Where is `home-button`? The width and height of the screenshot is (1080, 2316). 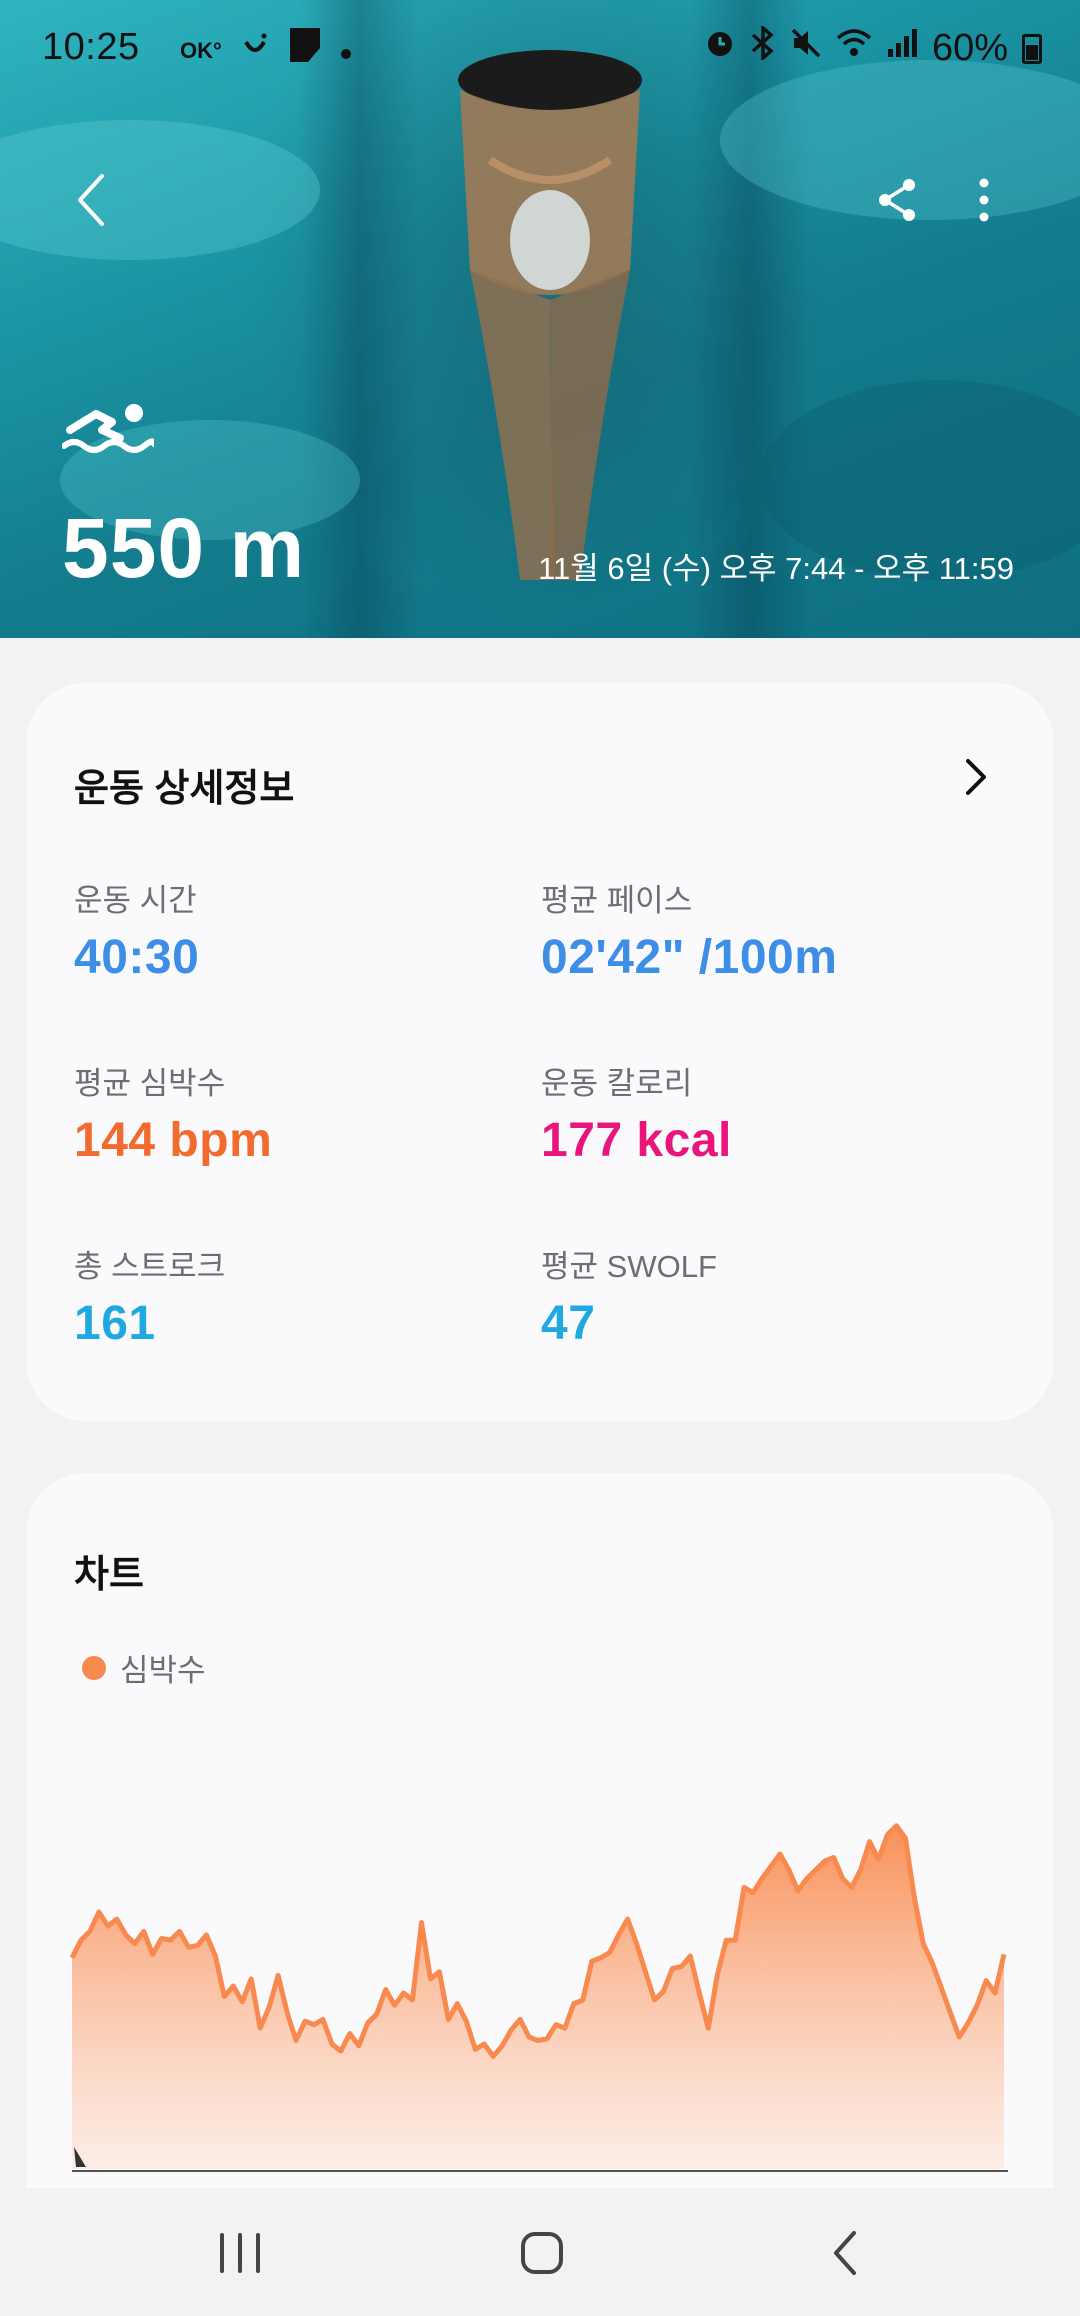 home-button is located at coordinates (542, 2253).